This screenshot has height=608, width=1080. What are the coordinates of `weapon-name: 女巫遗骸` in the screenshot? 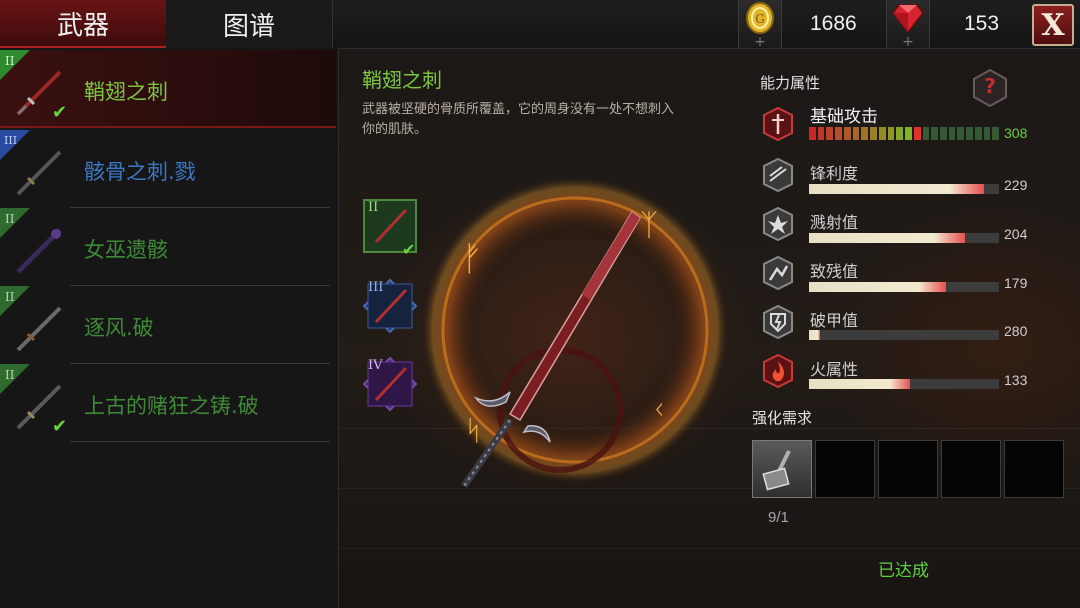 It's located at (126, 250).